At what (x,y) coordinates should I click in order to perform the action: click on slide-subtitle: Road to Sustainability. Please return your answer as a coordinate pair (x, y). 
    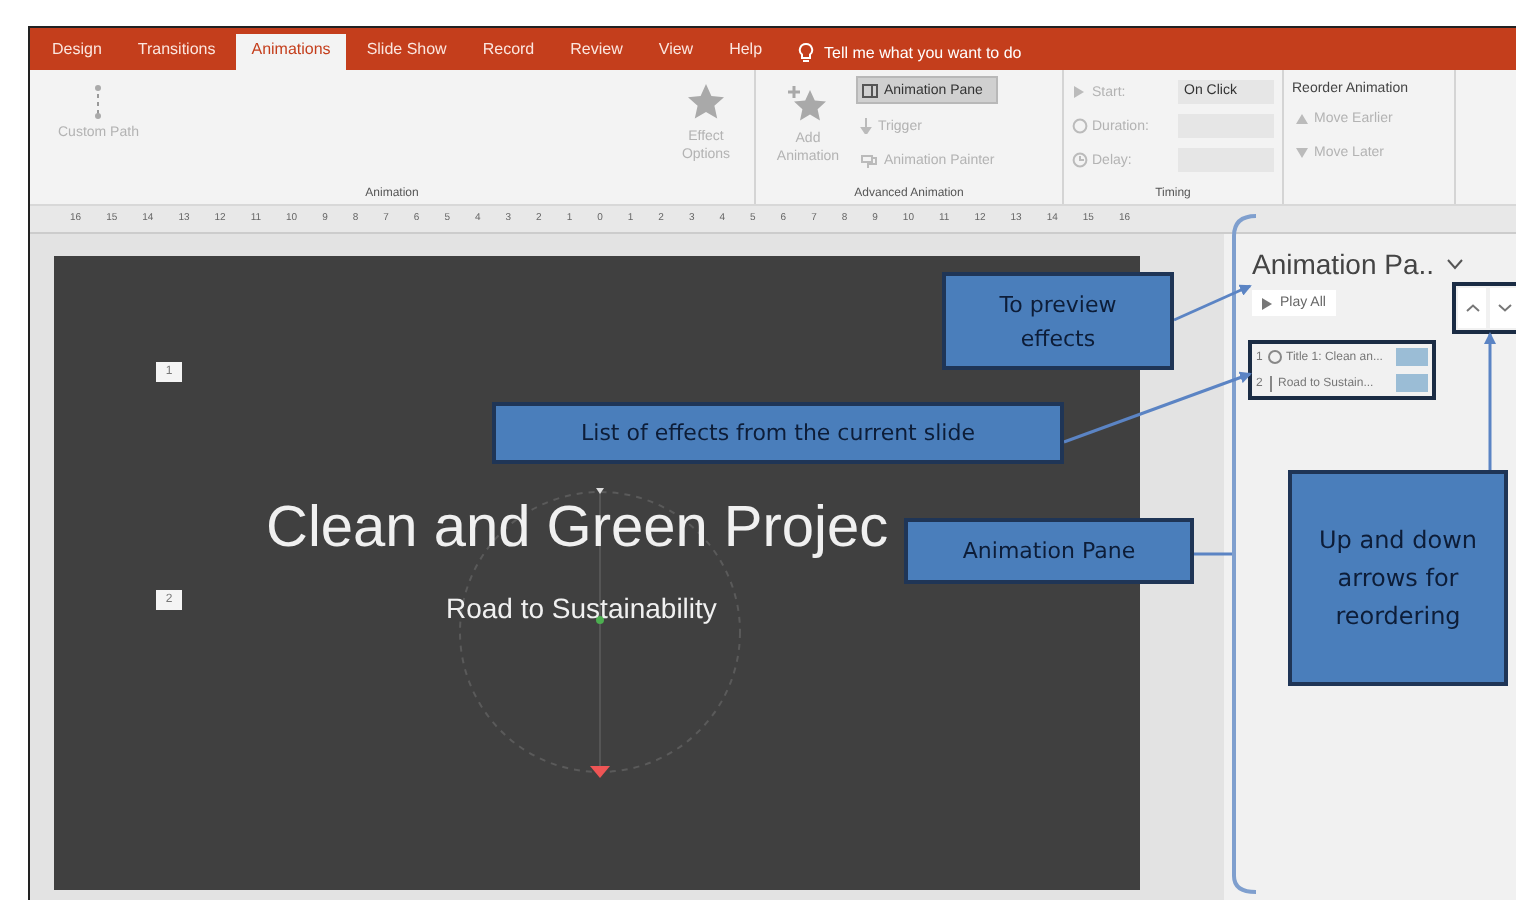
    Looking at the image, I should click on (581, 608).